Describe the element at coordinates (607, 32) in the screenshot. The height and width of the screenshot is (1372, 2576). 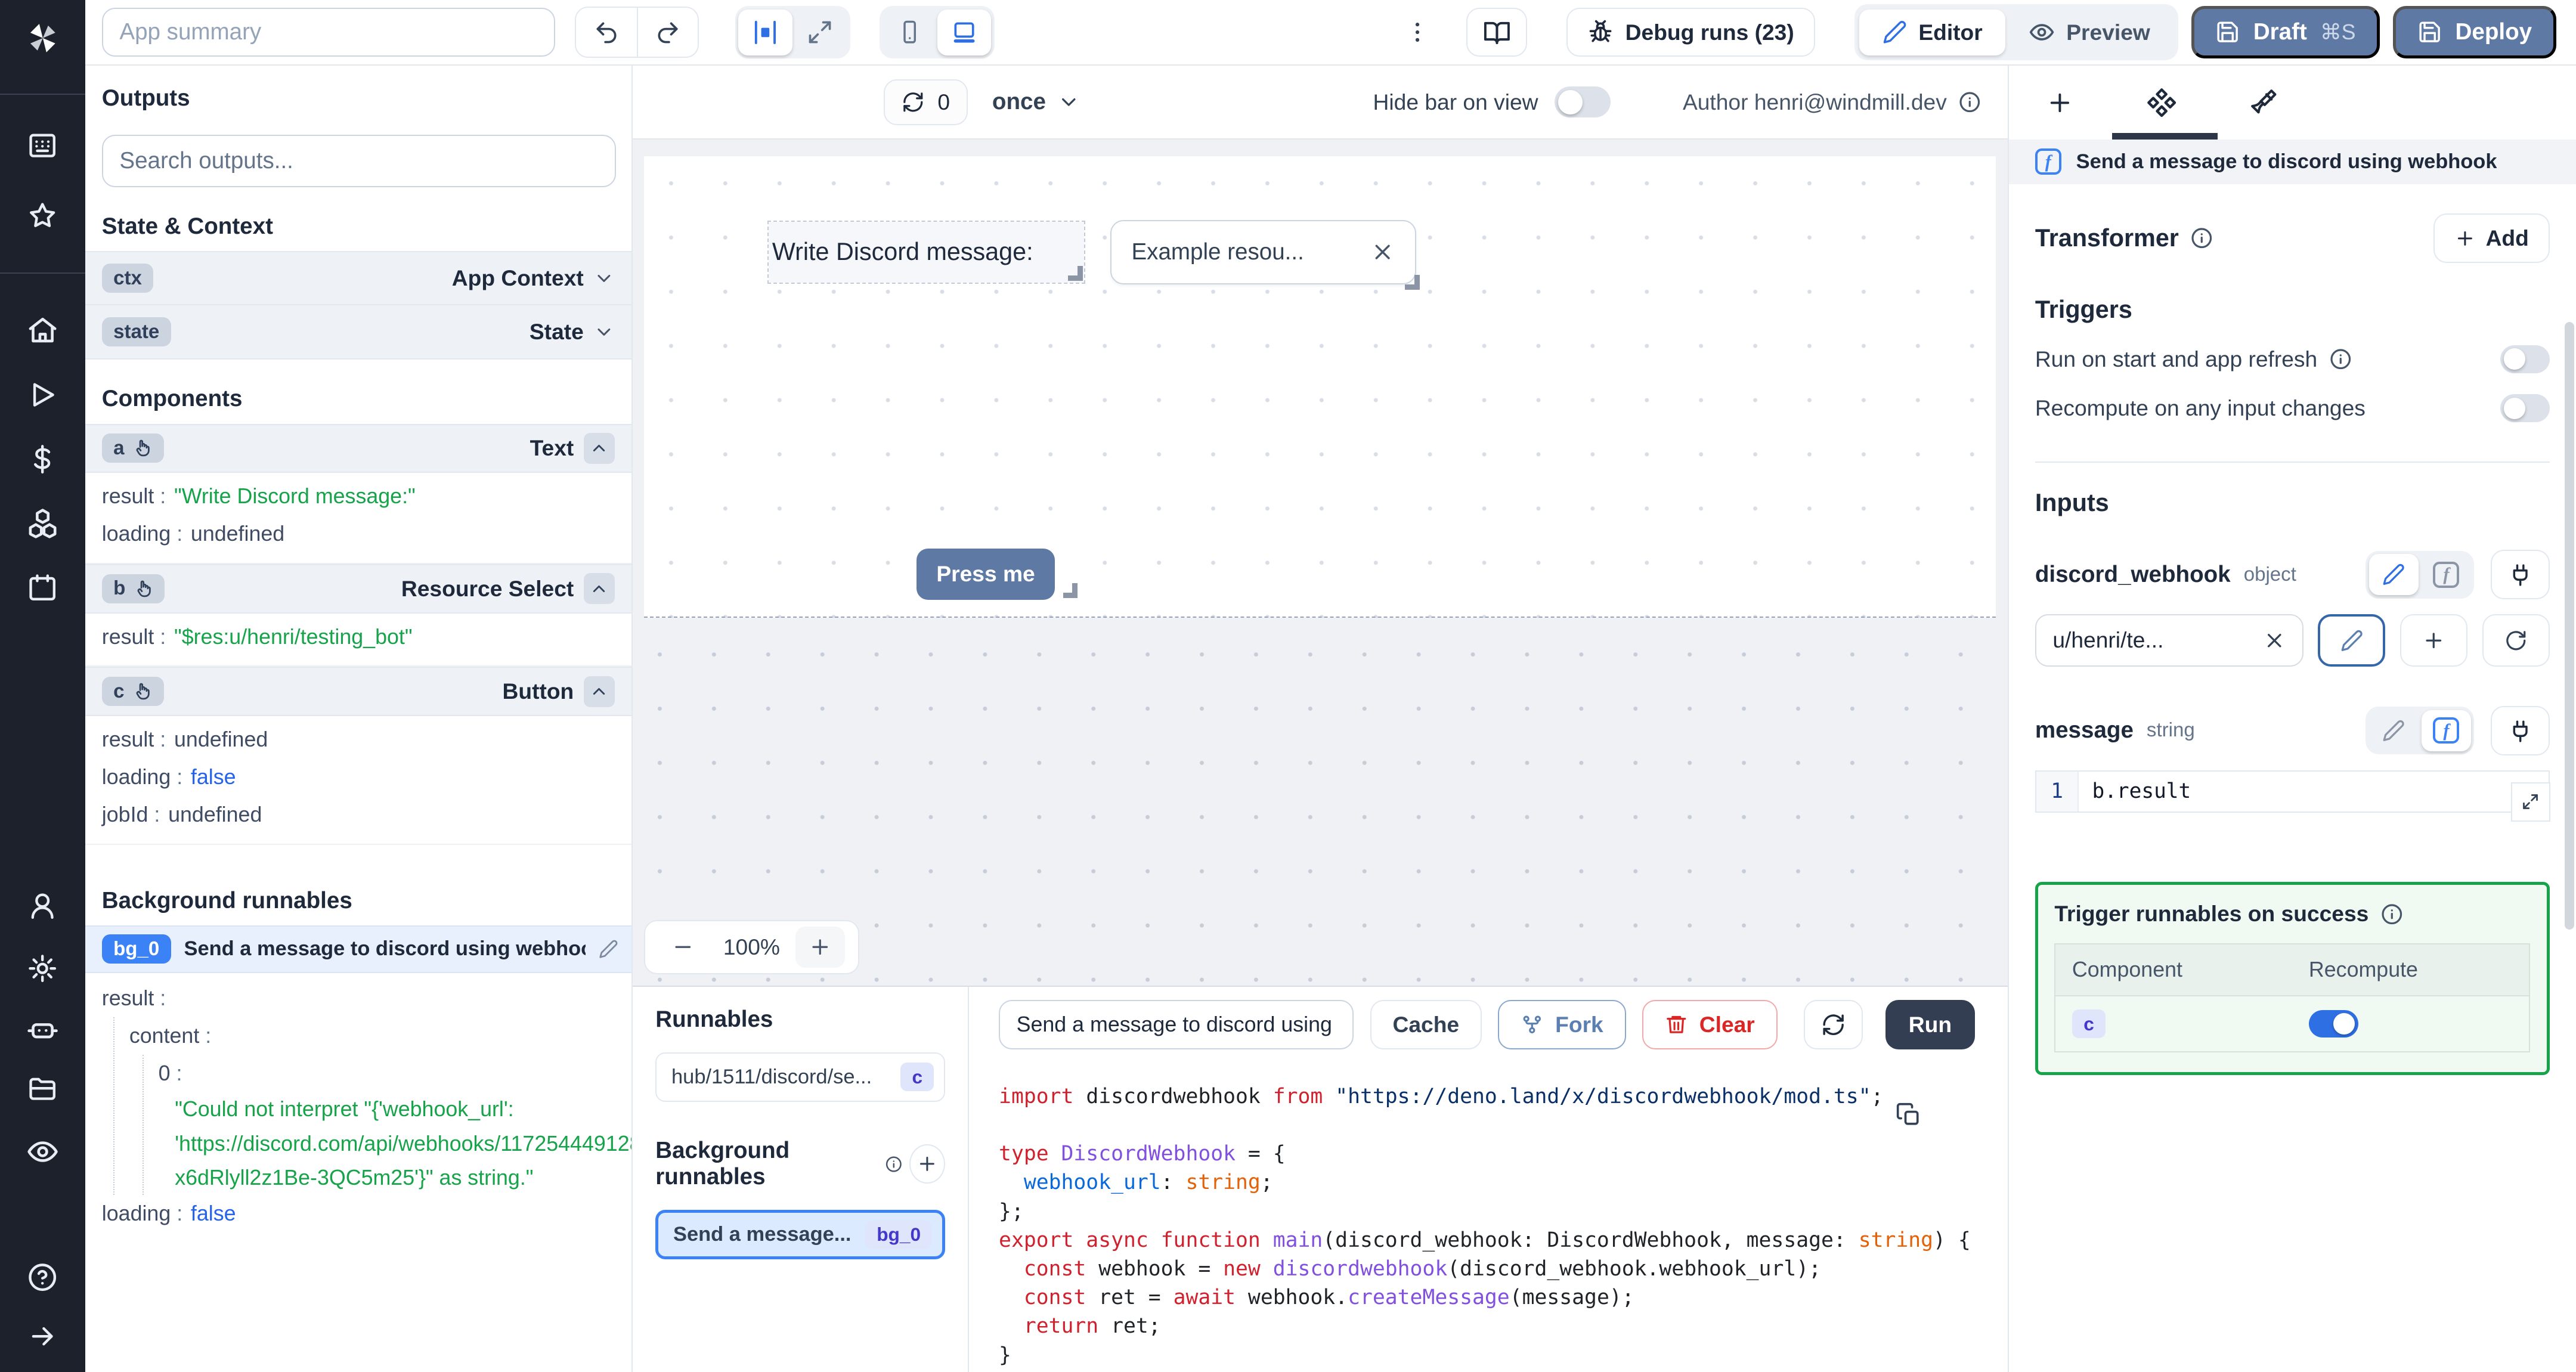
I see `undo-button` at that location.